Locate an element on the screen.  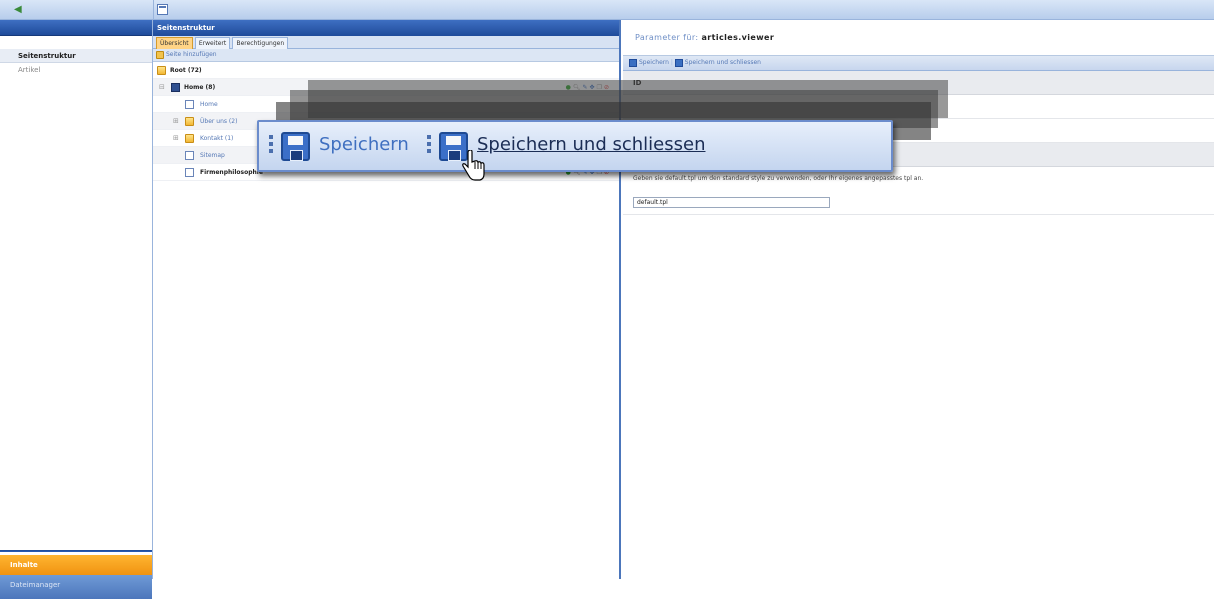
add-page-icon is located at coordinates (160, 54).